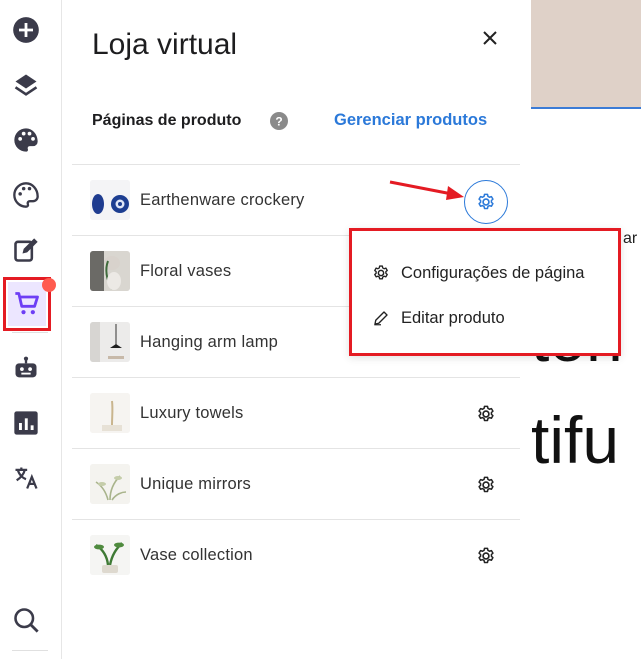  I want to click on pencil-icon, so click(381, 318).